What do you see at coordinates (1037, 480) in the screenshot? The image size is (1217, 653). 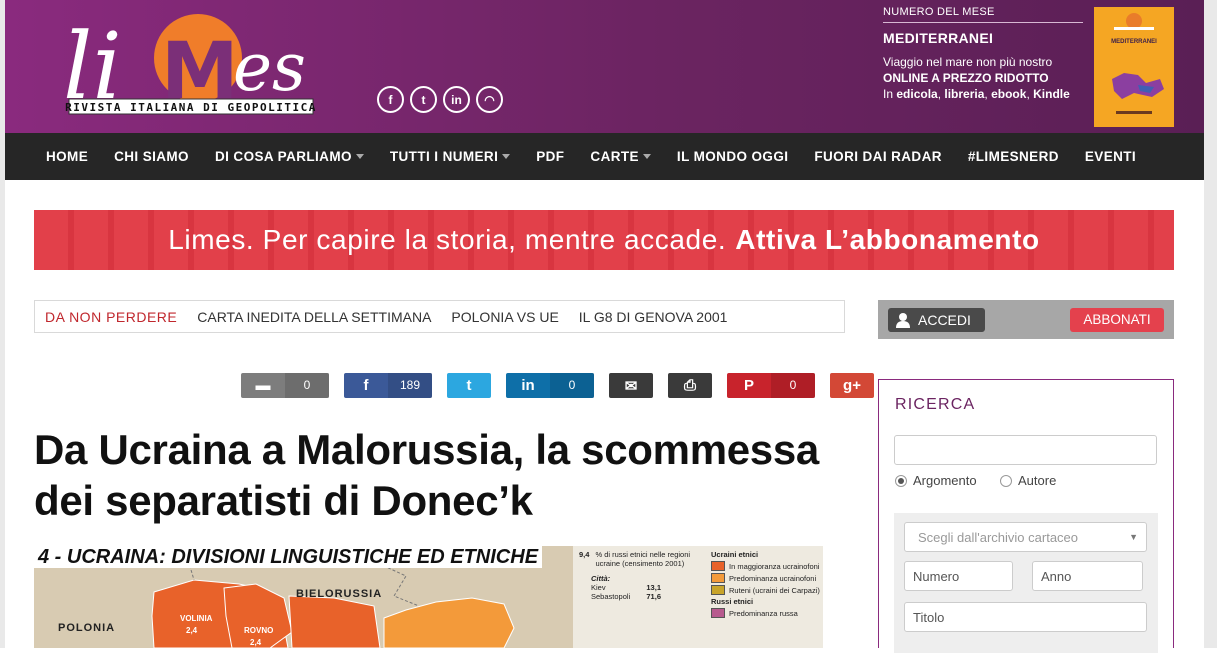 I see `radio-autore-label: Autore` at bounding box center [1037, 480].